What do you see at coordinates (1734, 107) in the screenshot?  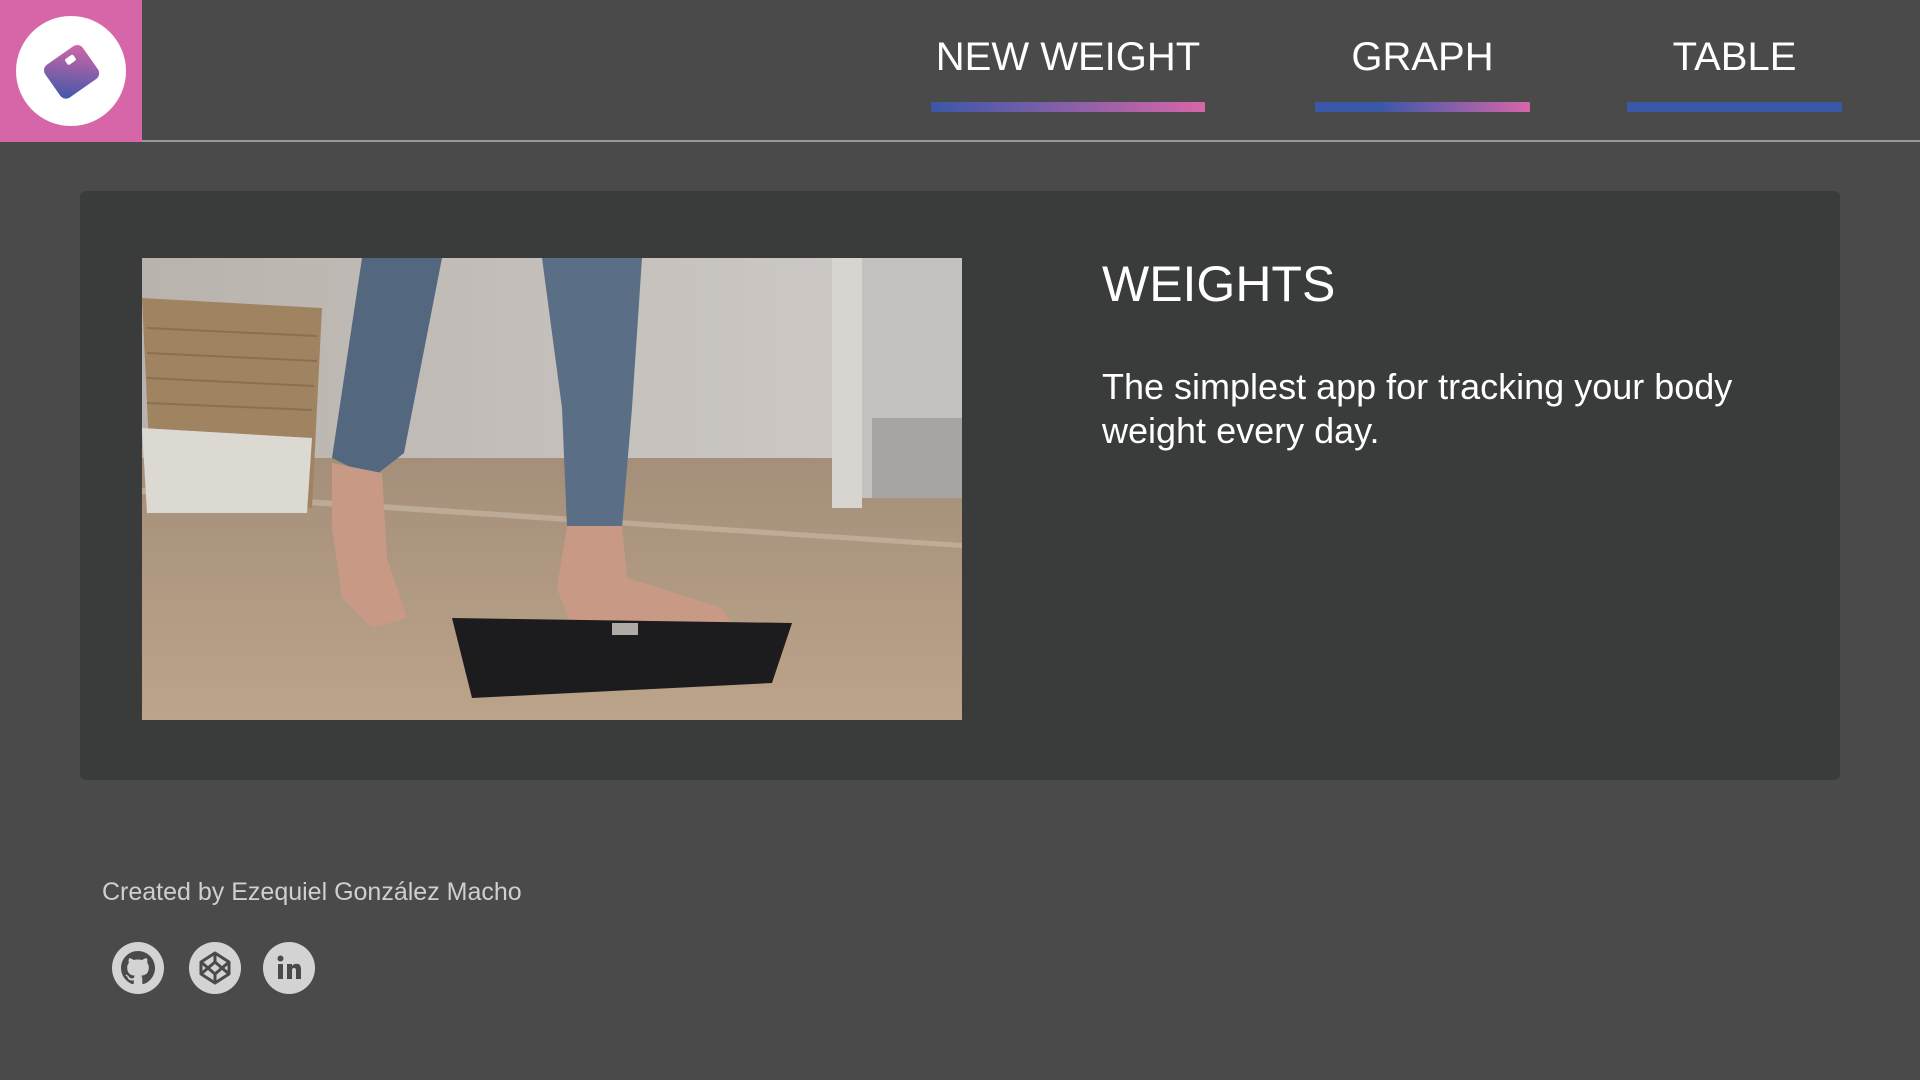 I see `nav-table-underline` at bounding box center [1734, 107].